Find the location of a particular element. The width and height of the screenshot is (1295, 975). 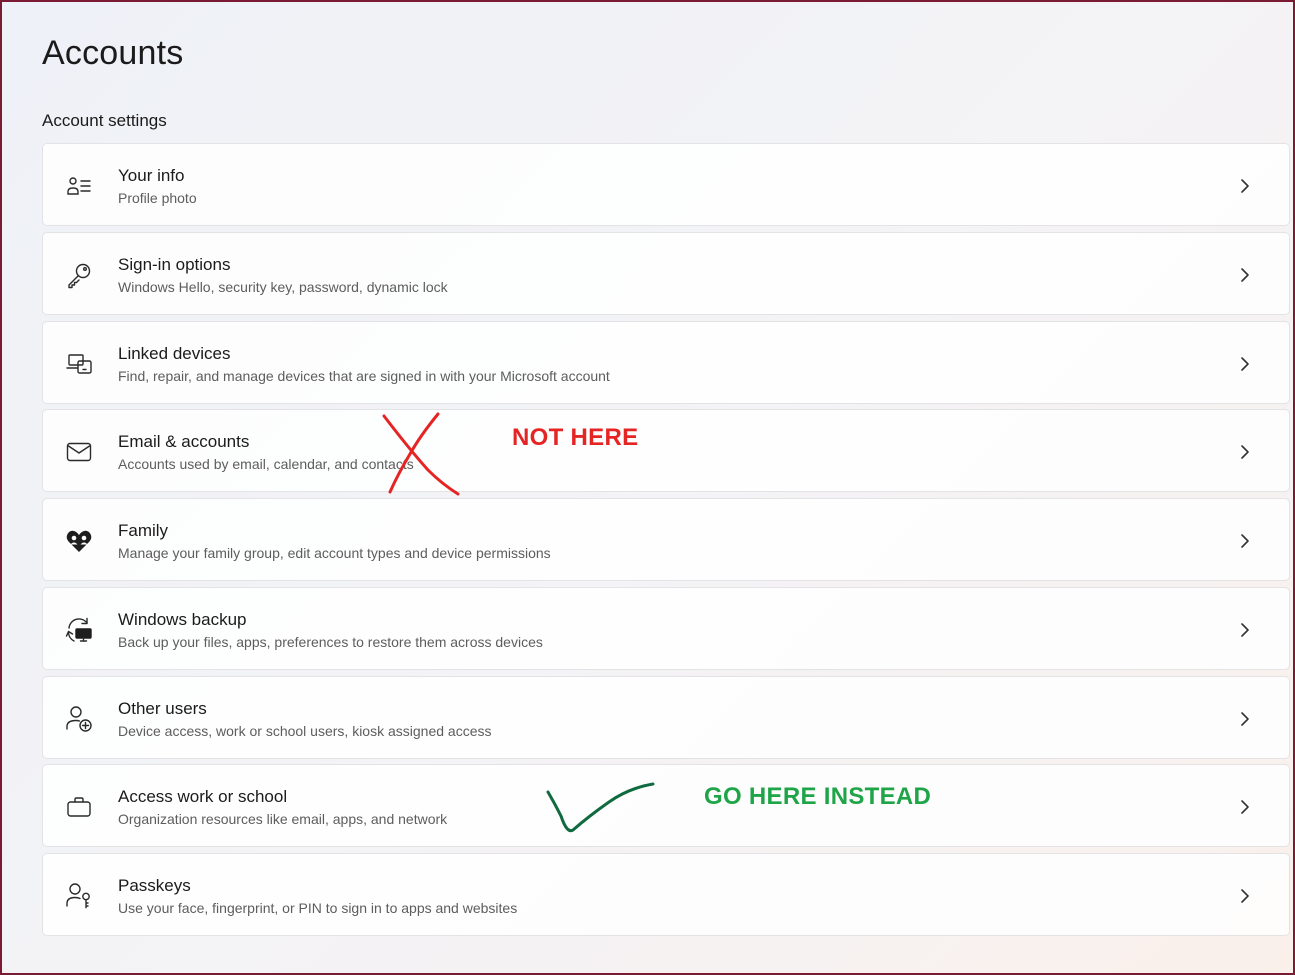

backup-icon is located at coordinates (79, 630).